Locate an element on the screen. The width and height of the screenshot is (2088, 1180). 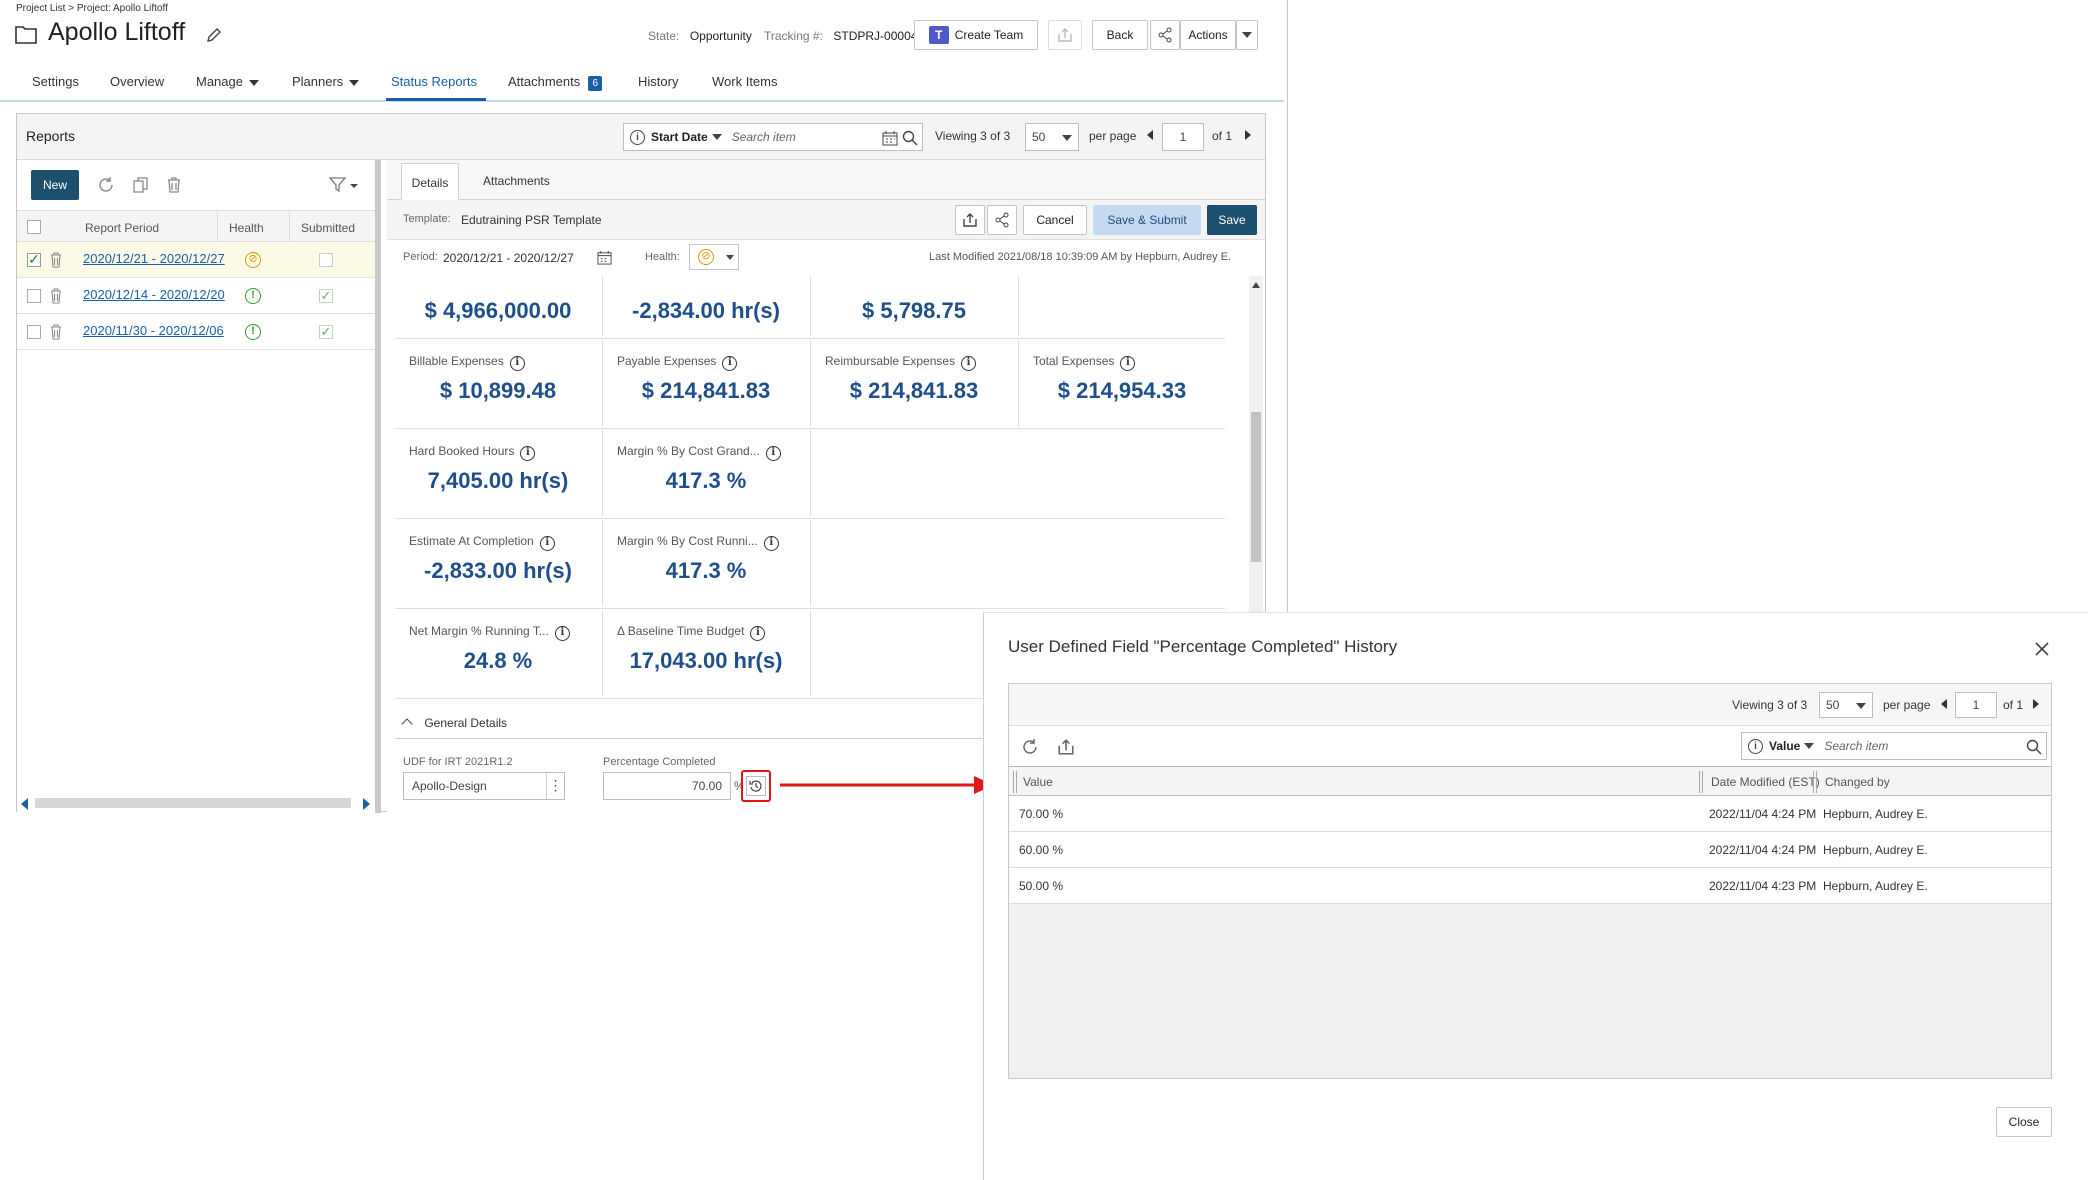
horizontal-scrollbar is located at coordinates (196, 803).